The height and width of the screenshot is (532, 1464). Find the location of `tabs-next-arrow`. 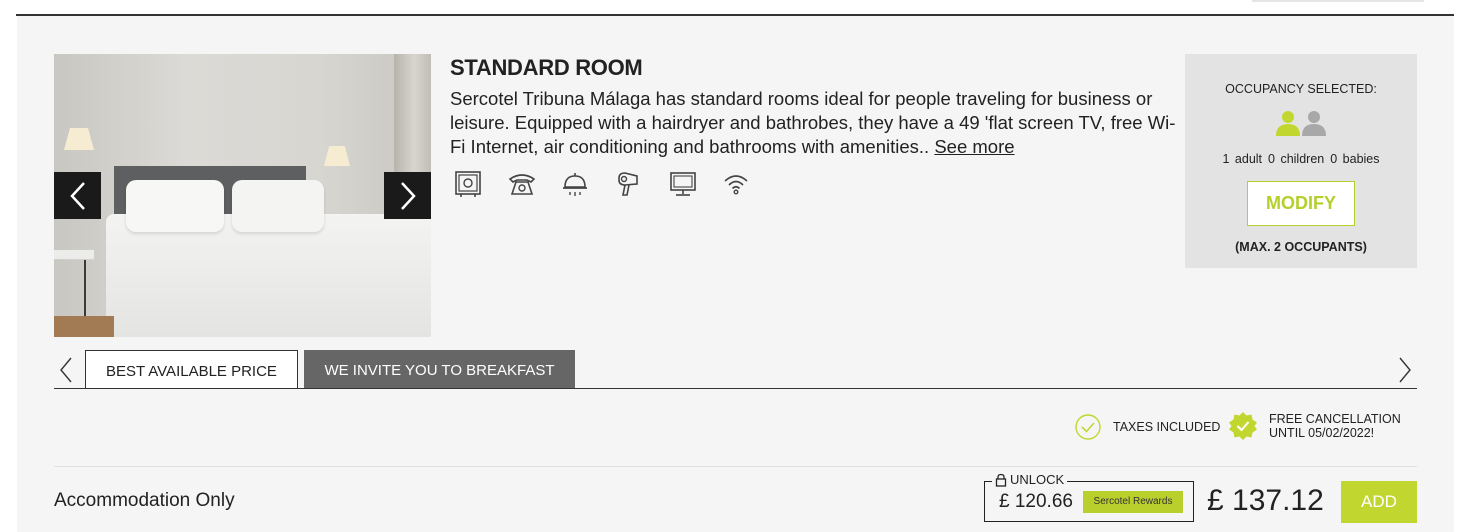

tabs-next-arrow is located at coordinates (1405, 370).